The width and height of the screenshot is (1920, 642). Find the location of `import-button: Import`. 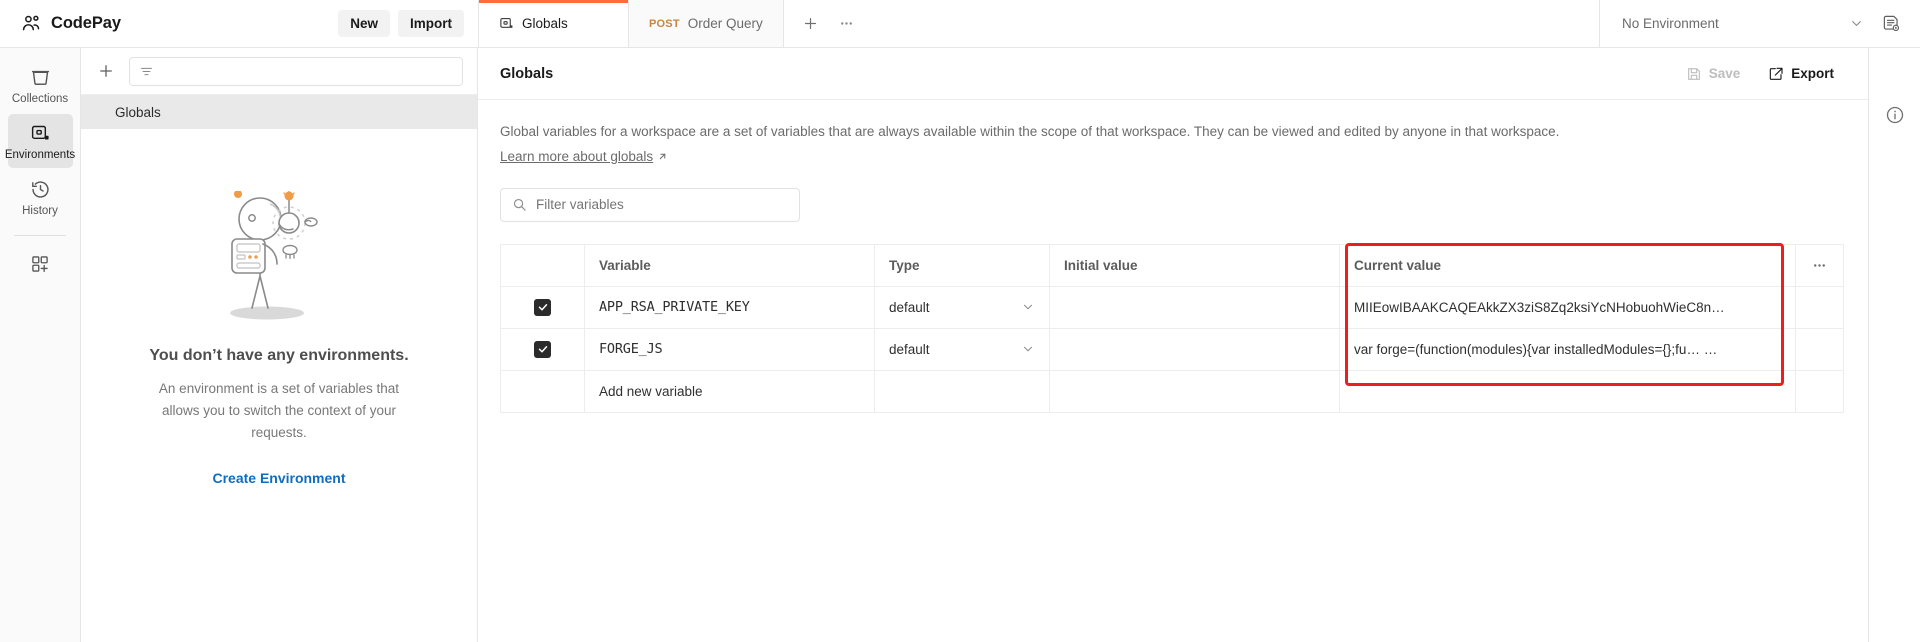

import-button: Import is located at coordinates (431, 23).